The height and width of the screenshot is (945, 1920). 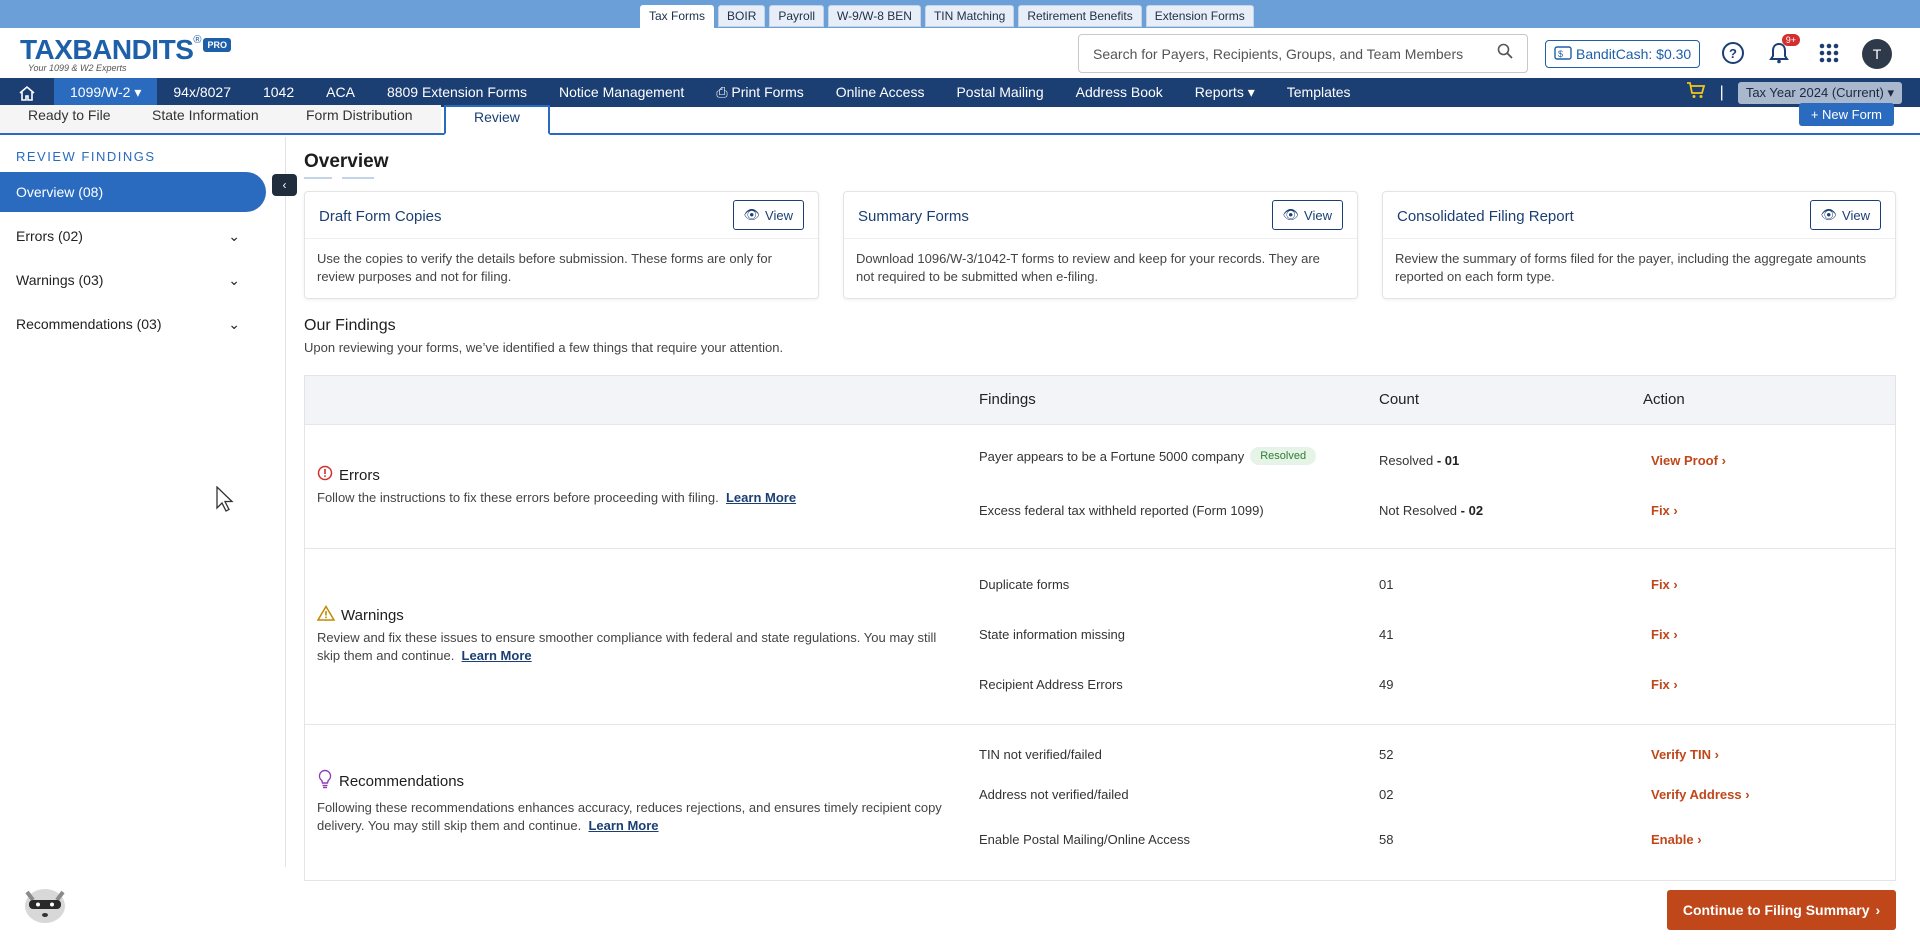 What do you see at coordinates (350, 325) in the screenshot?
I see `findings-title: Our Findings` at bounding box center [350, 325].